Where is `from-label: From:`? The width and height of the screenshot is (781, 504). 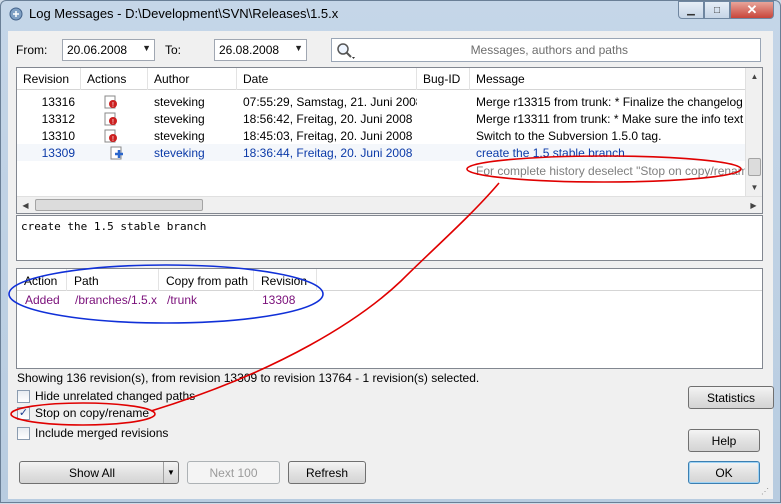 from-label: From: is located at coordinates (32, 50).